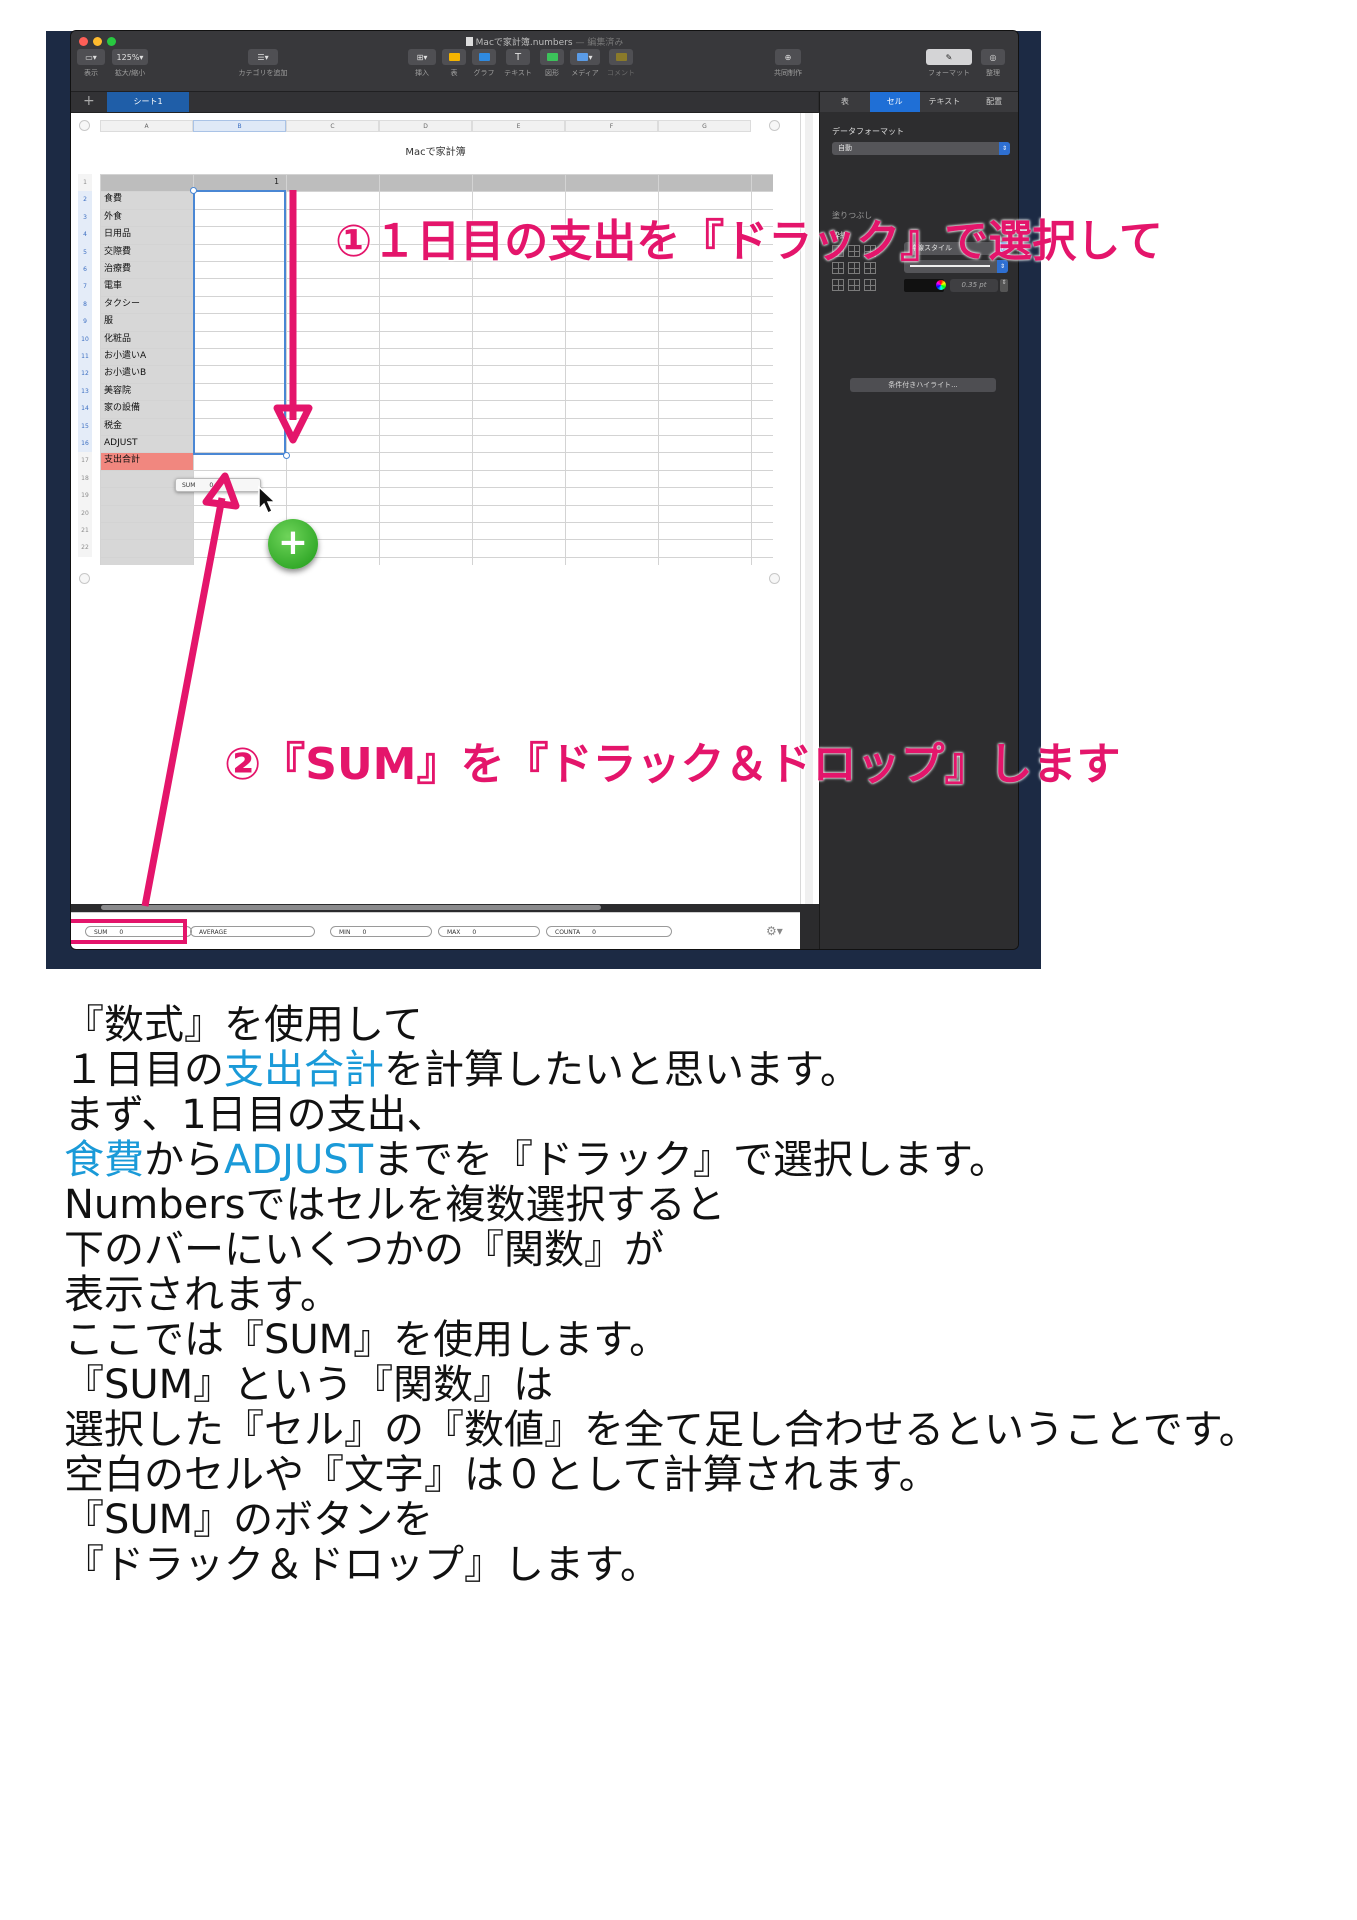 This screenshot has width=1357, height=1920. Describe the element at coordinates (501, 1475) in the screenshot. I see `explanation-line: 空白のセルや『文字』は０として計算されます。` at that location.